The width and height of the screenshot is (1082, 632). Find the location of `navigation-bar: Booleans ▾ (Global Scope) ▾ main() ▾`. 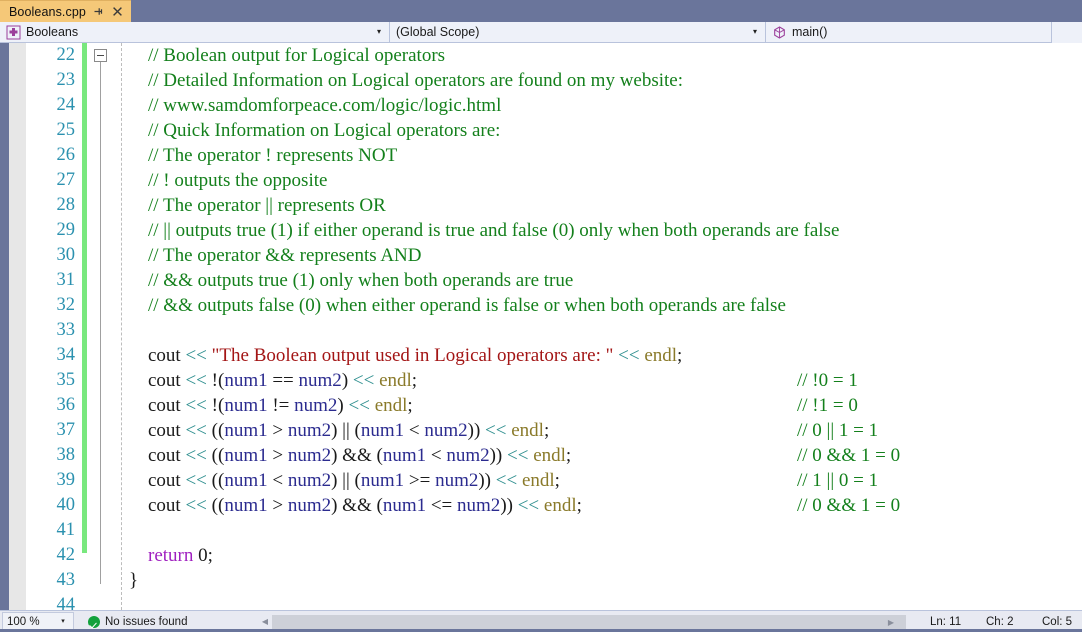

navigation-bar: Booleans ▾ (Global Scope) ▾ main() ▾ is located at coordinates (541, 32).